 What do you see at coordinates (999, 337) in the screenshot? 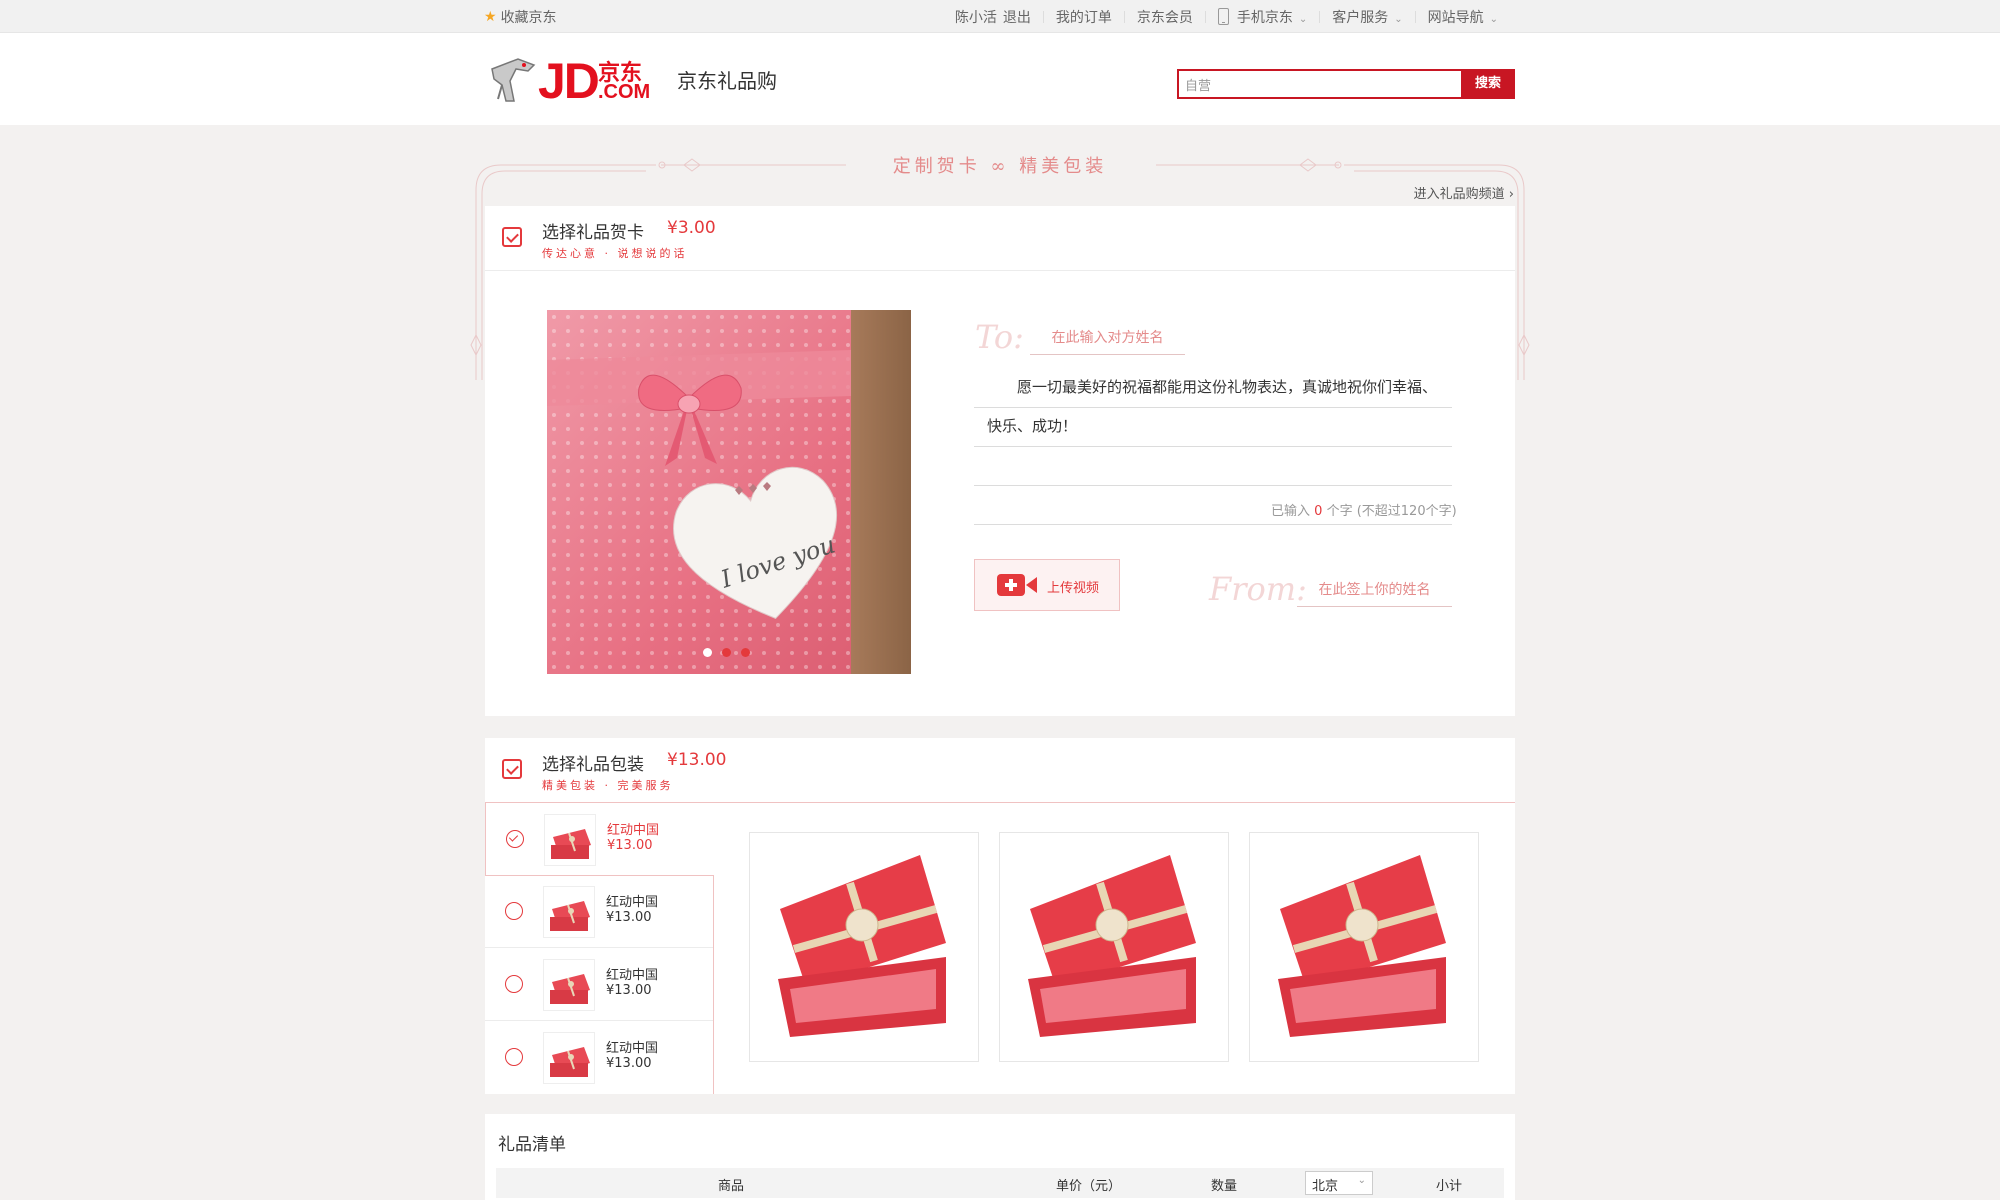
I see `to-label: To:` at bounding box center [999, 337].